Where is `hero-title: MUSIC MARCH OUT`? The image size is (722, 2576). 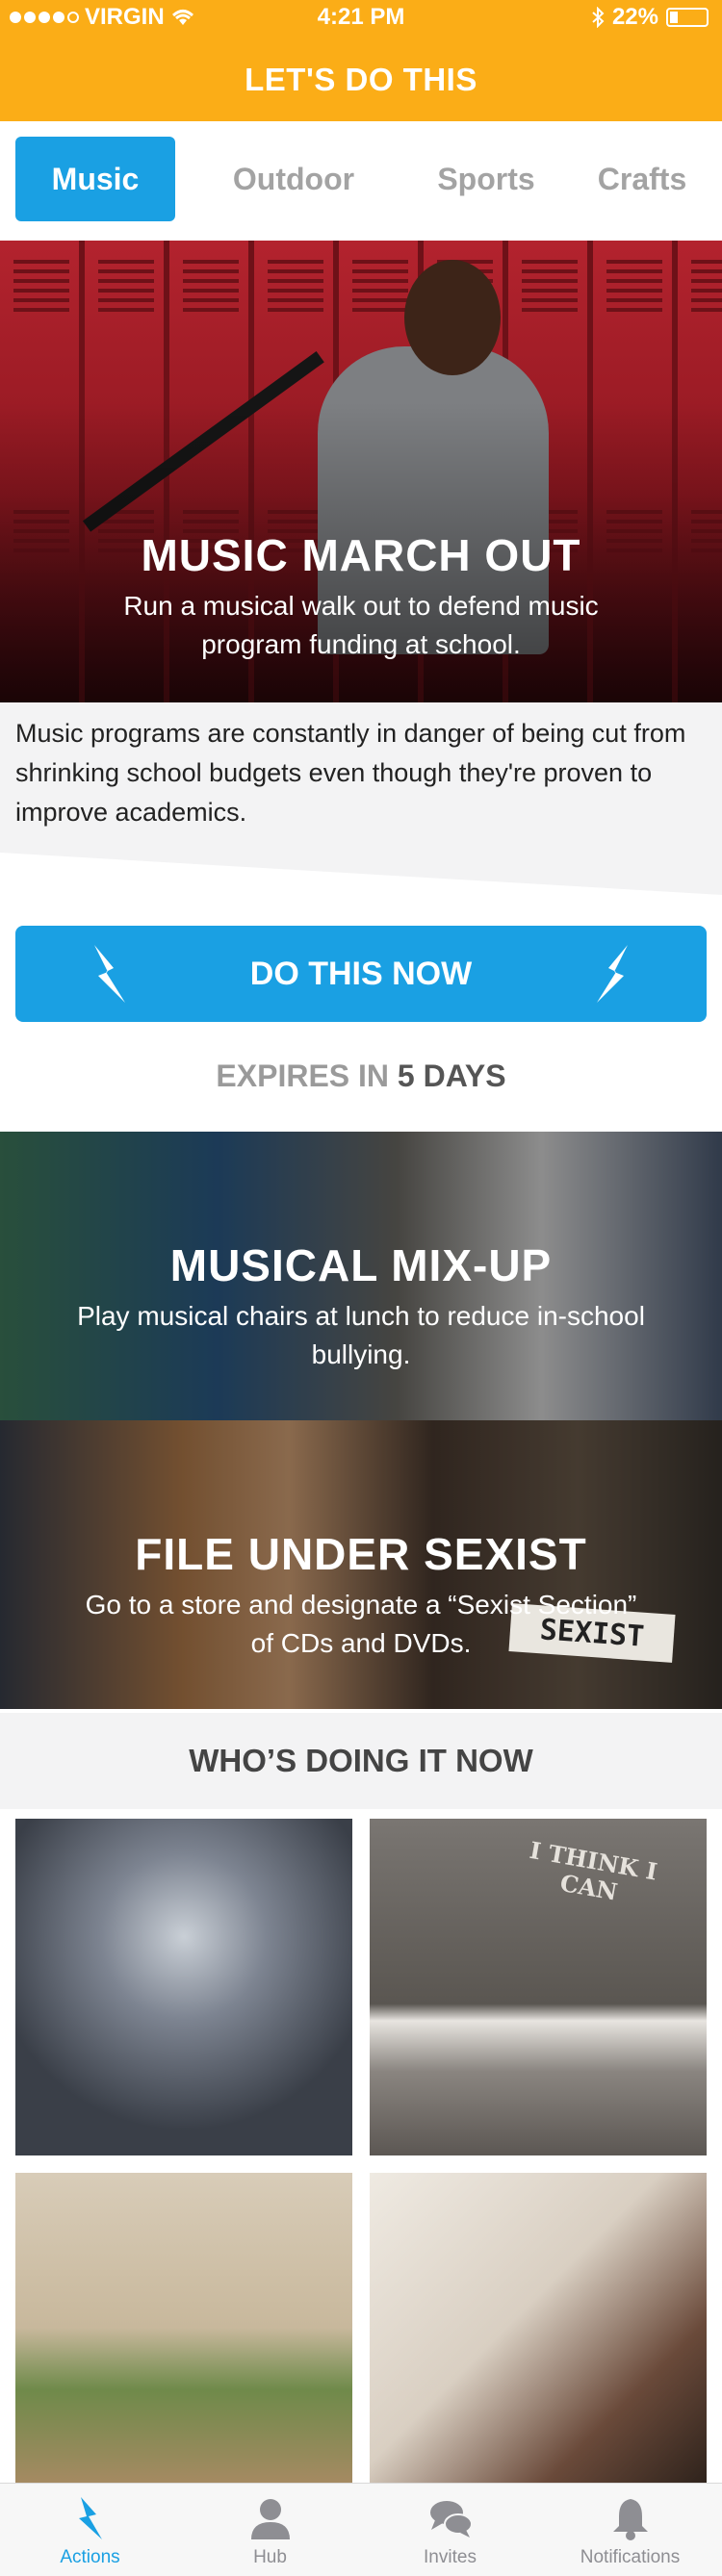
hero-title: MUSIC MARCH OUT is located at coordinates (361, 555).